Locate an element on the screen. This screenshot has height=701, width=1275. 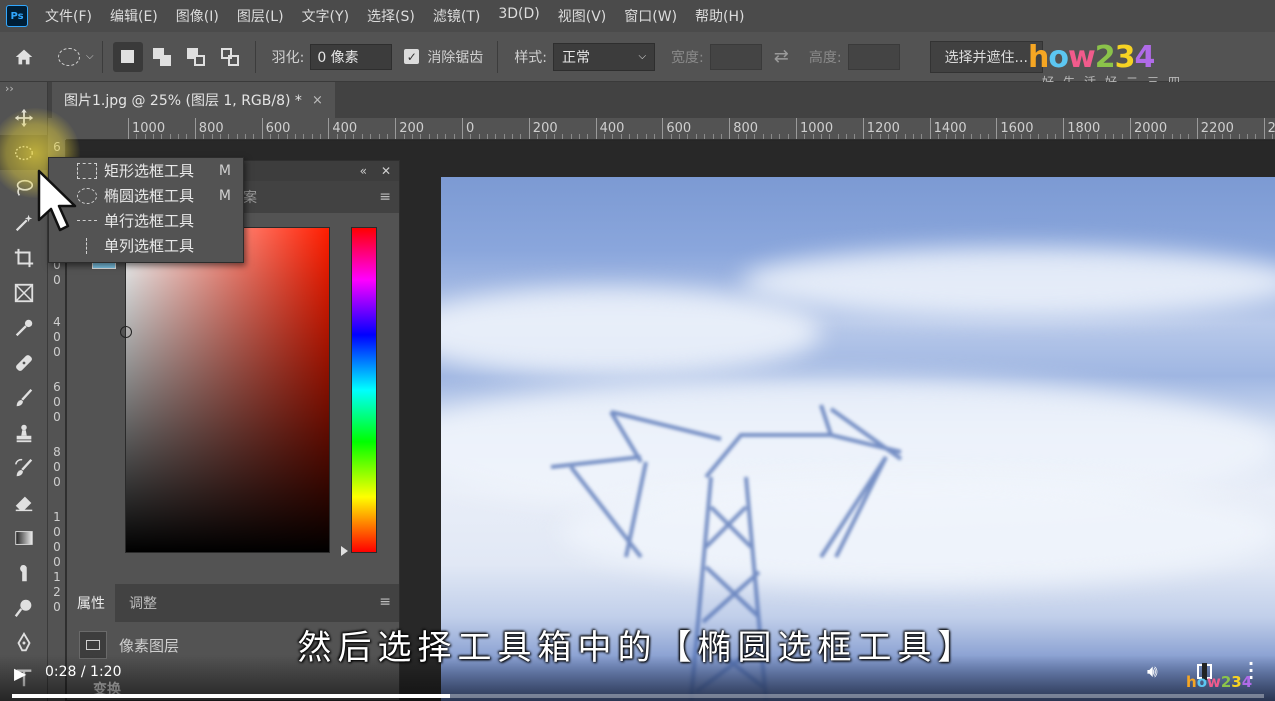
panel-menu-icon: ≡ is located at coordinates (385, 197).